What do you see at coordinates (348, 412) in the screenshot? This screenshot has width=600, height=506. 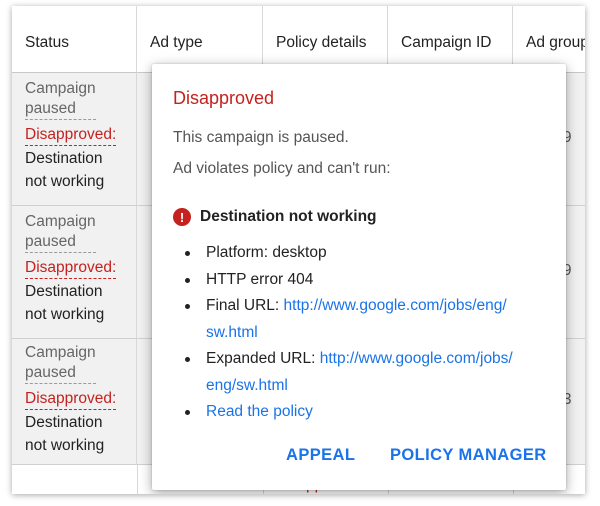 I see `list-item: Read the policy` at bounding box center [348, 412].